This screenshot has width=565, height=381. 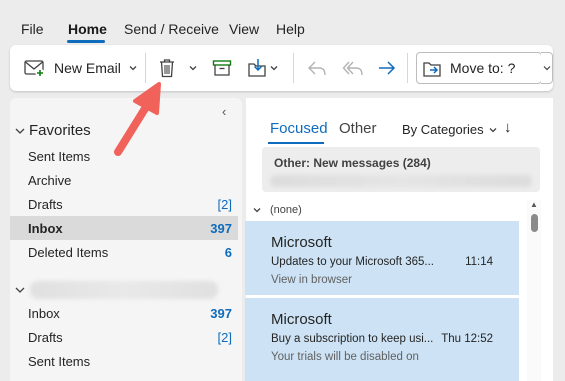 I want to click on move-to-quickstep: Move to: ?, so click(x=479, y=68).